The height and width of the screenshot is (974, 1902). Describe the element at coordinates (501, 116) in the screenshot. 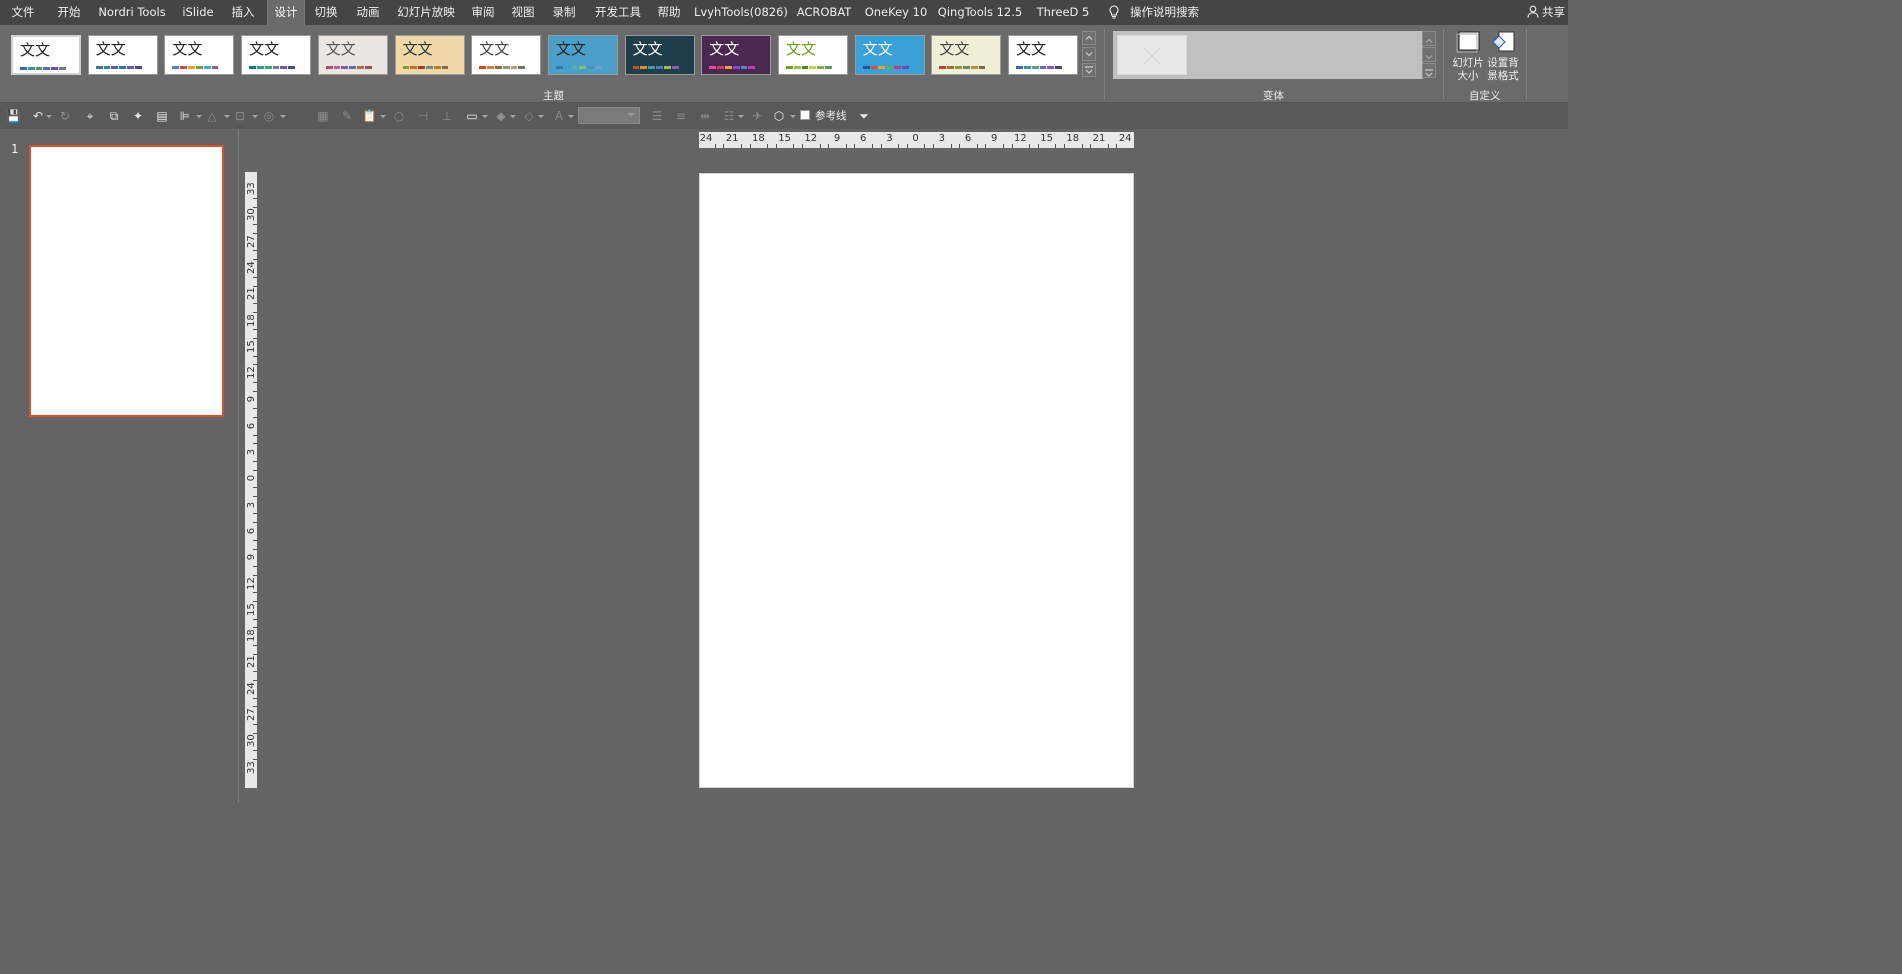

I see `fill-icon: ◆` at that location.